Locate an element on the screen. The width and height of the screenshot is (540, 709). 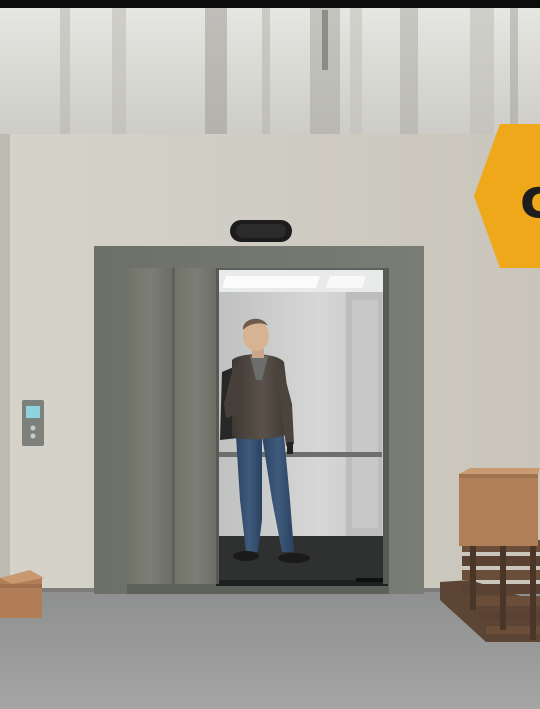
cardboard-box-right is located at coordinates (499, 507).